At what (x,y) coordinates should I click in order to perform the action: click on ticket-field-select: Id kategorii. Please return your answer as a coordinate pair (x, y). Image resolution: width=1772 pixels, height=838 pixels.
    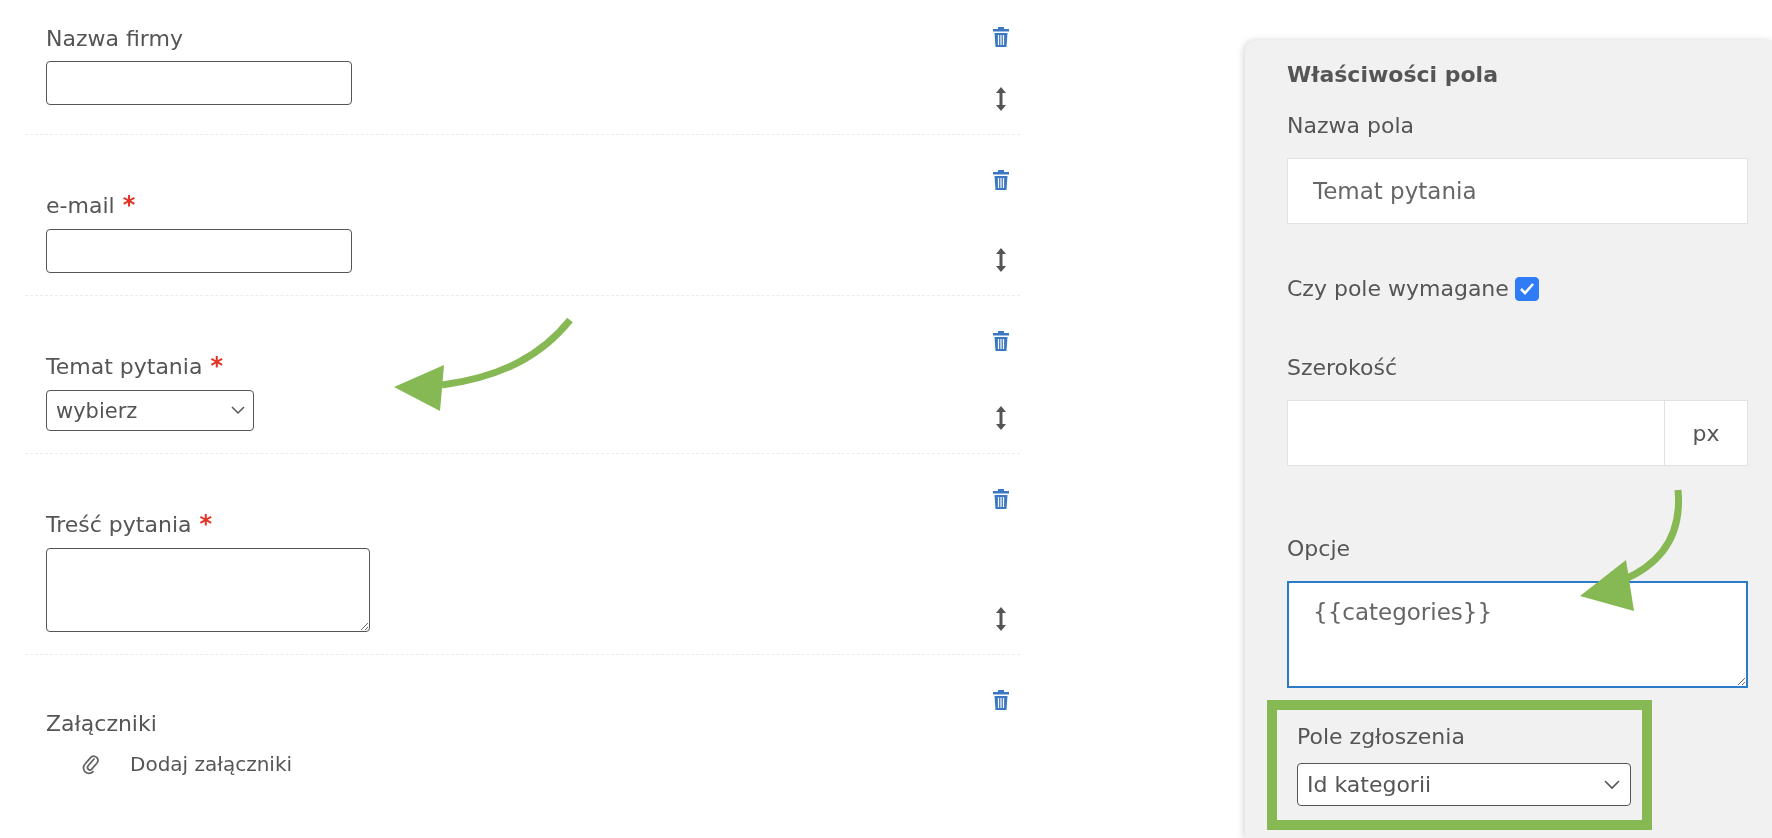
    Looking at the image, I should click on (1464, 784).